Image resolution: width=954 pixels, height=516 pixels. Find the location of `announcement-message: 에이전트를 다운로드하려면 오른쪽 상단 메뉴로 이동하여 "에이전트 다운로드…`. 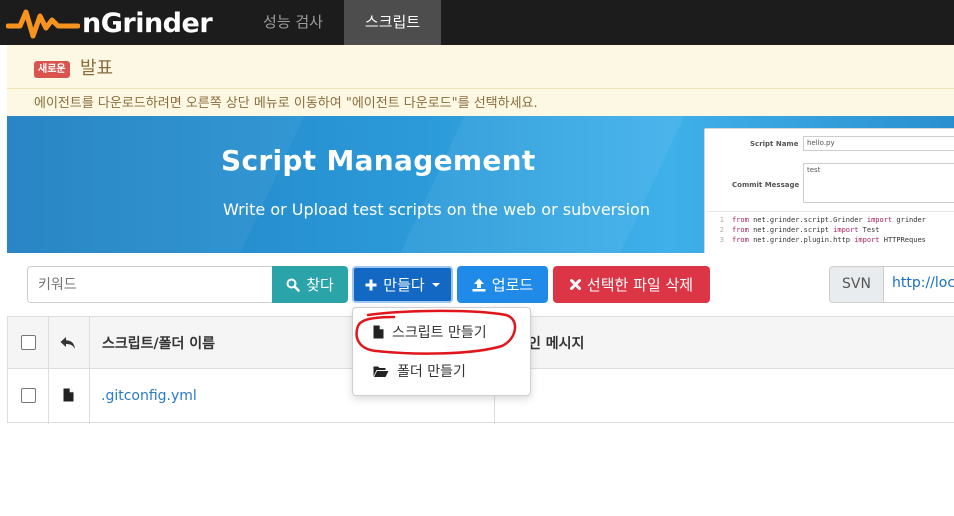

announcement-message: 에이전트를 다운로드하려면 오른쪽 상단 메뉴로 이동하여 "에이전트 다운로드… is located at coordinates (286, 103).